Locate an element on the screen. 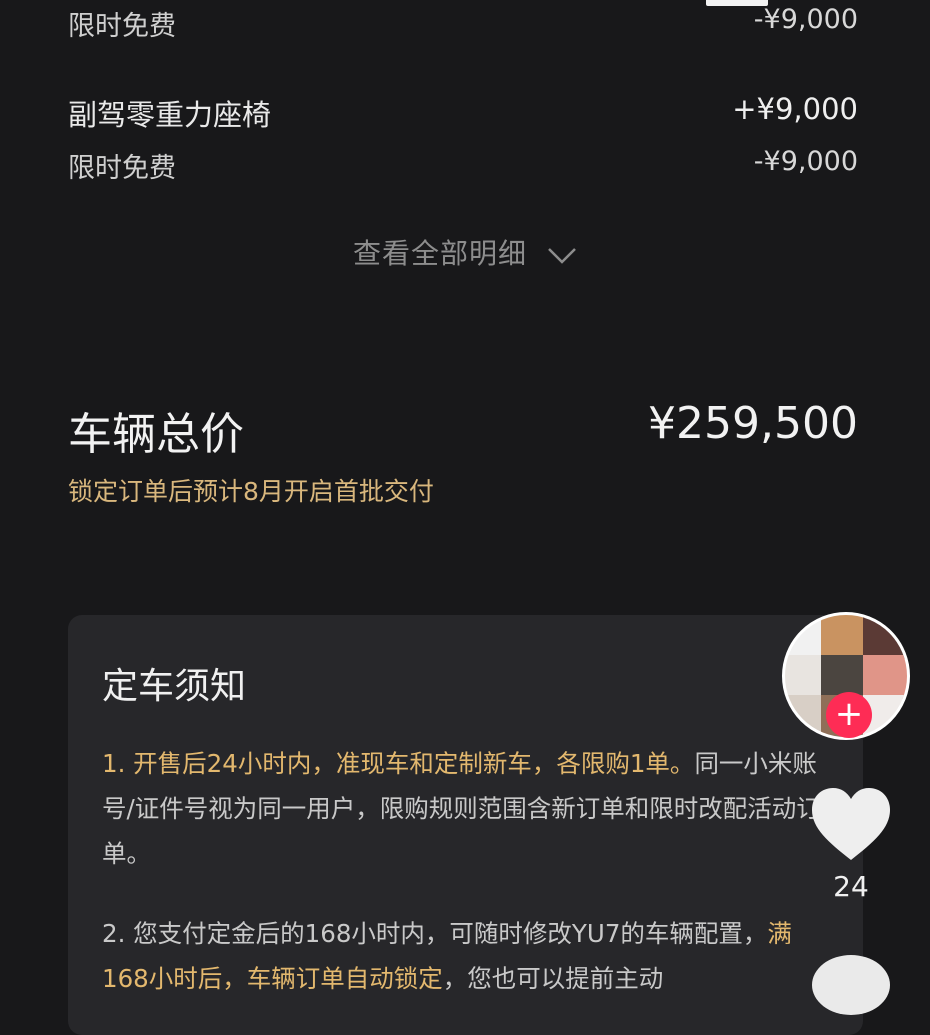 This screenshot has height=1035, width=930. like-button is located at coordinates (851, 826).